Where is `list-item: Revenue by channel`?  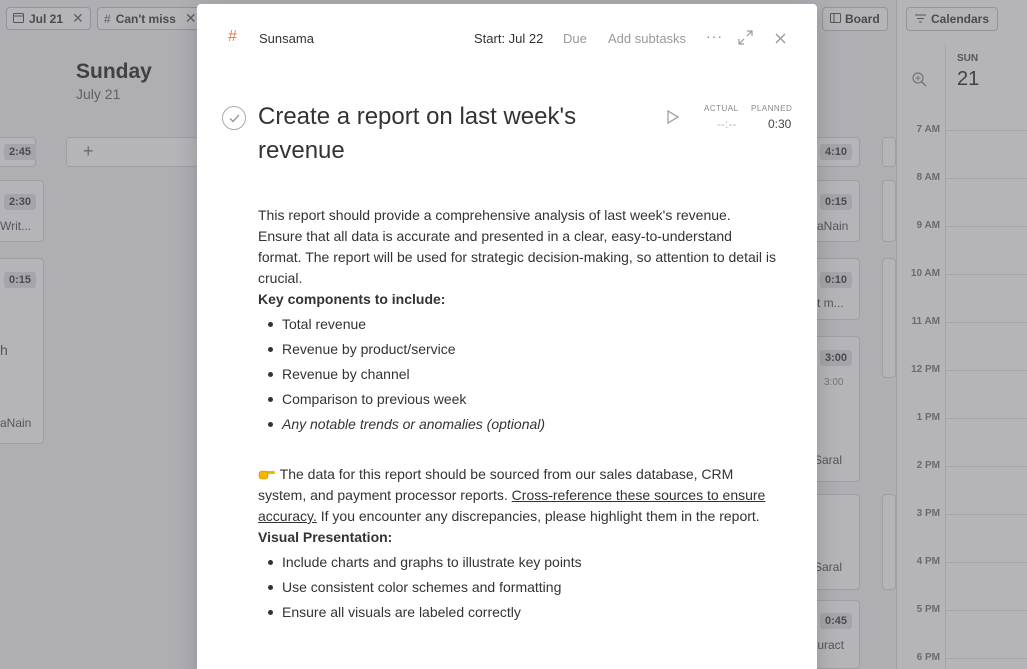
list-item: Revenue by channel is located at coordinates (518, 374).